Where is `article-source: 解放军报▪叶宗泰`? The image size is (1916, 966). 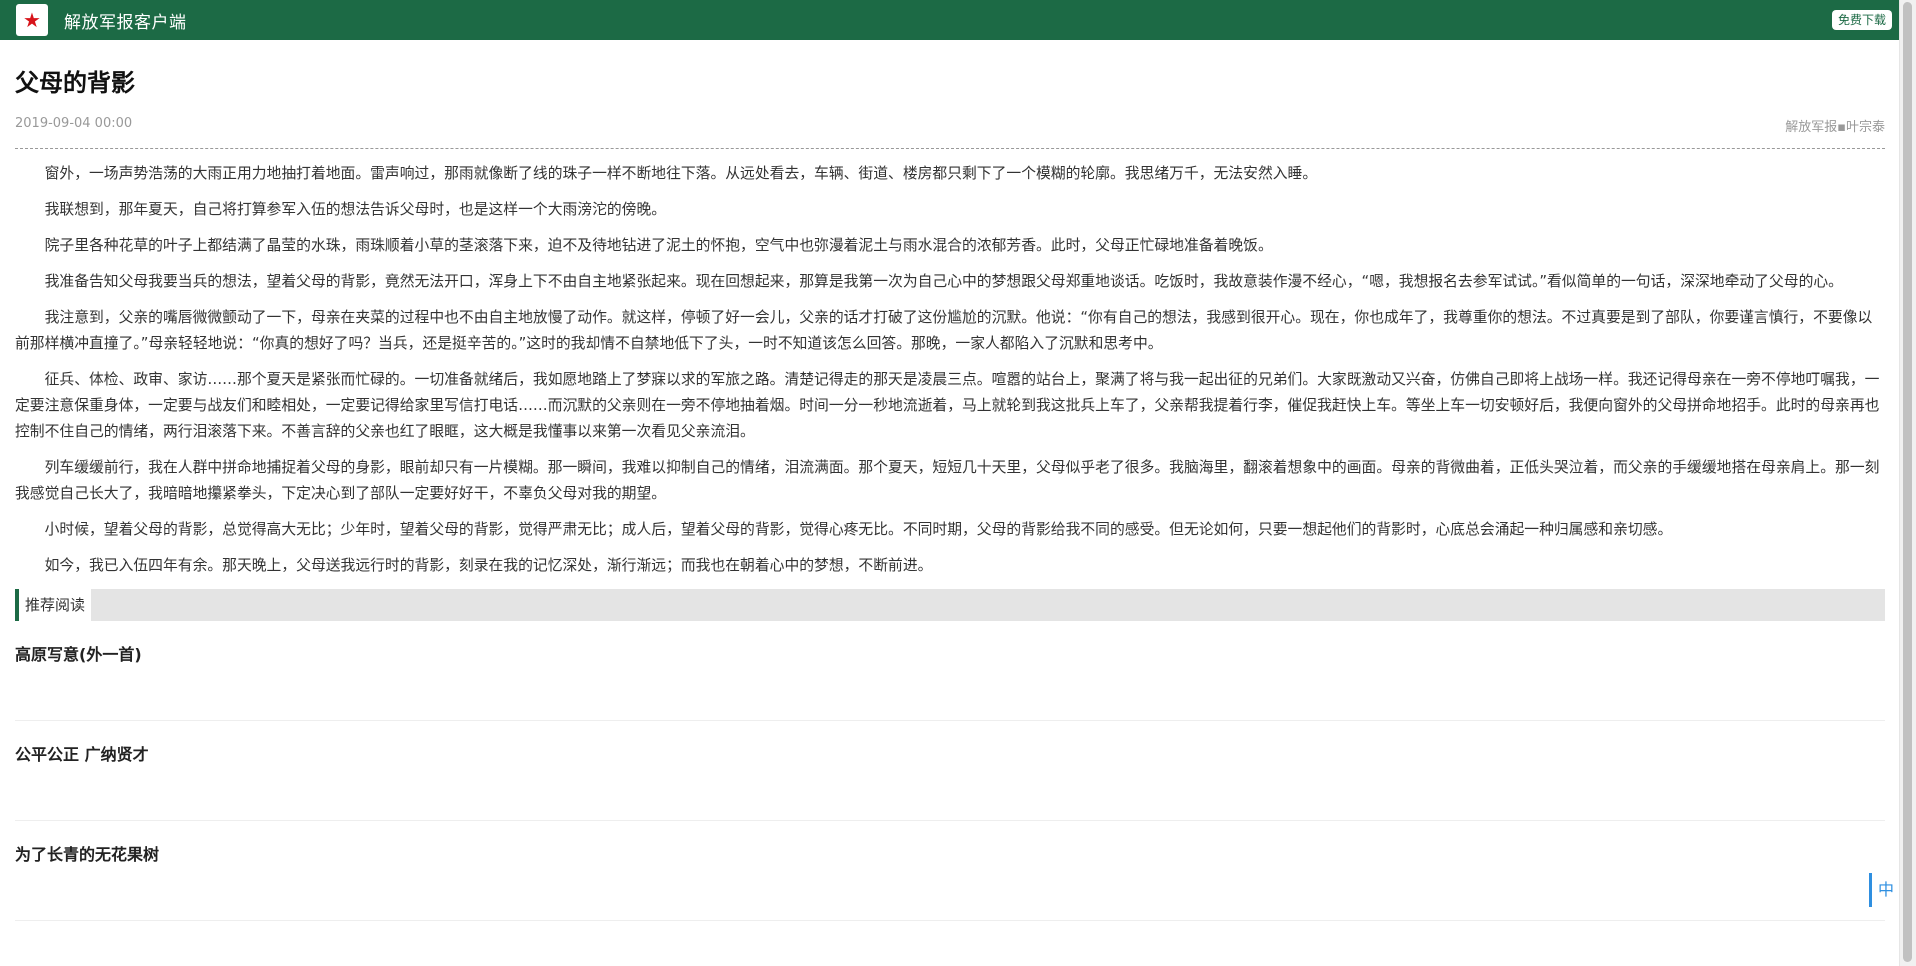 article-source: 解放军报▪叶宗泰 is located at coordinates (1835, 127).